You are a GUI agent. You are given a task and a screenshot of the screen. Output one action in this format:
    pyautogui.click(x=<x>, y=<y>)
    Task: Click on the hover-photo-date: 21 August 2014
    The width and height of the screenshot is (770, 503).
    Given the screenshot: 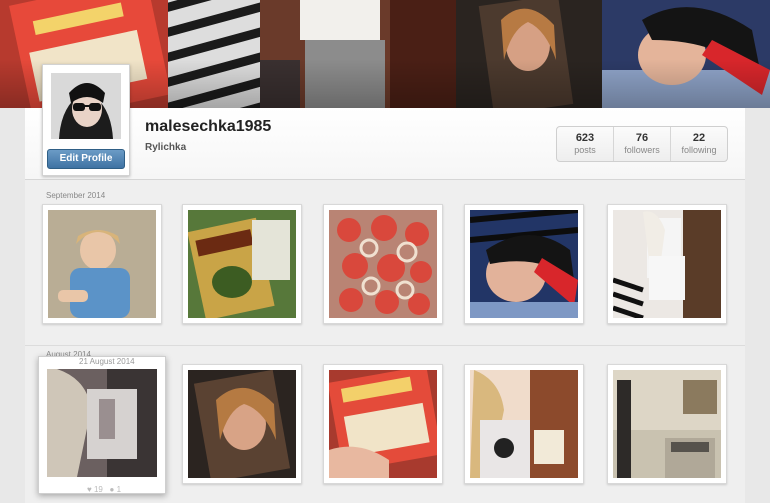 What is the action you would take?
    pyautogui.click(x=107, y=361)
    